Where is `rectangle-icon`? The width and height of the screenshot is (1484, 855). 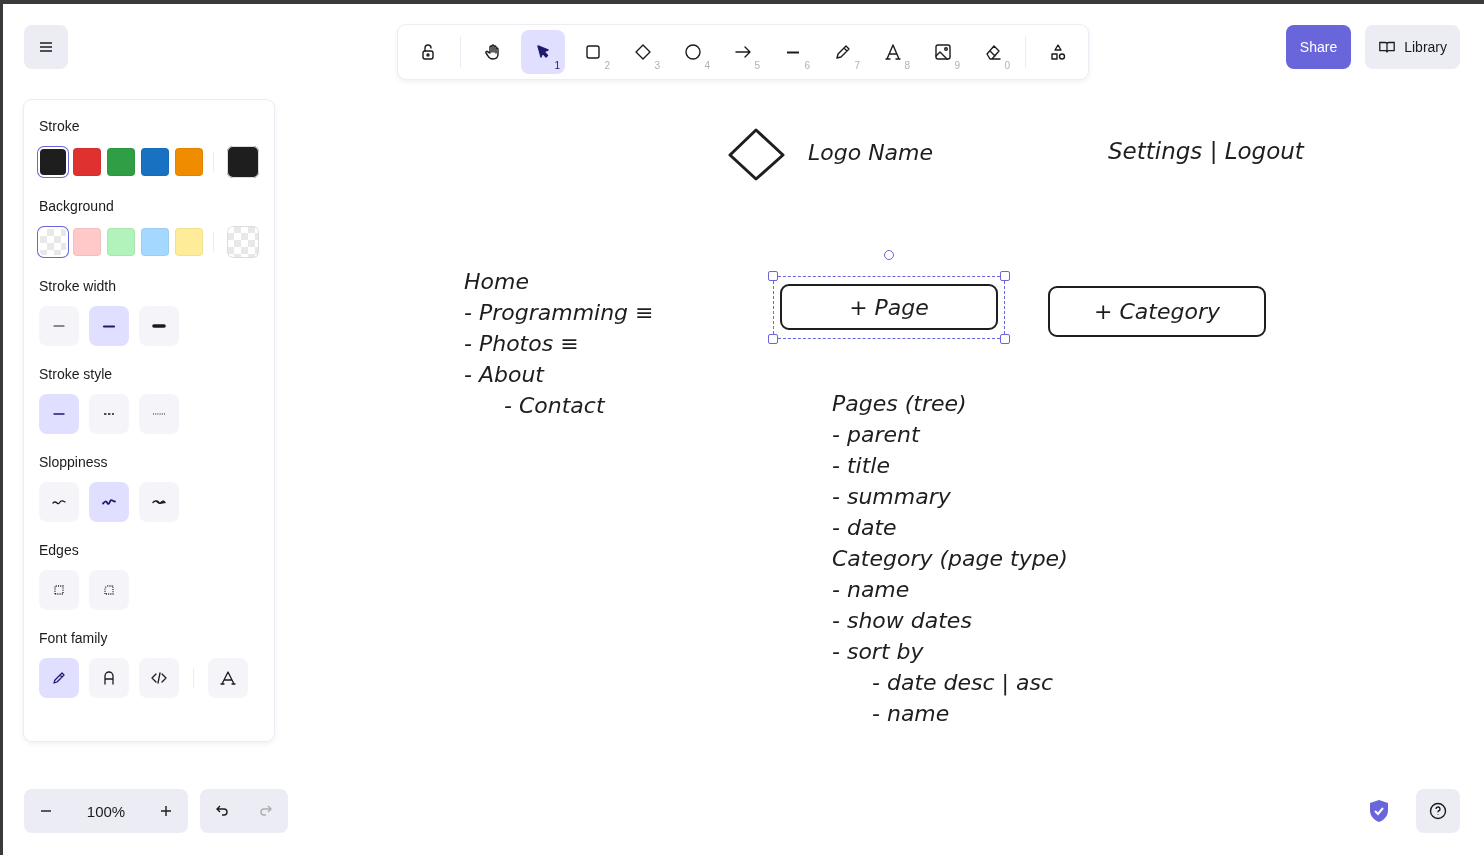 rectangle-icon is located at coordinates (593, 52).